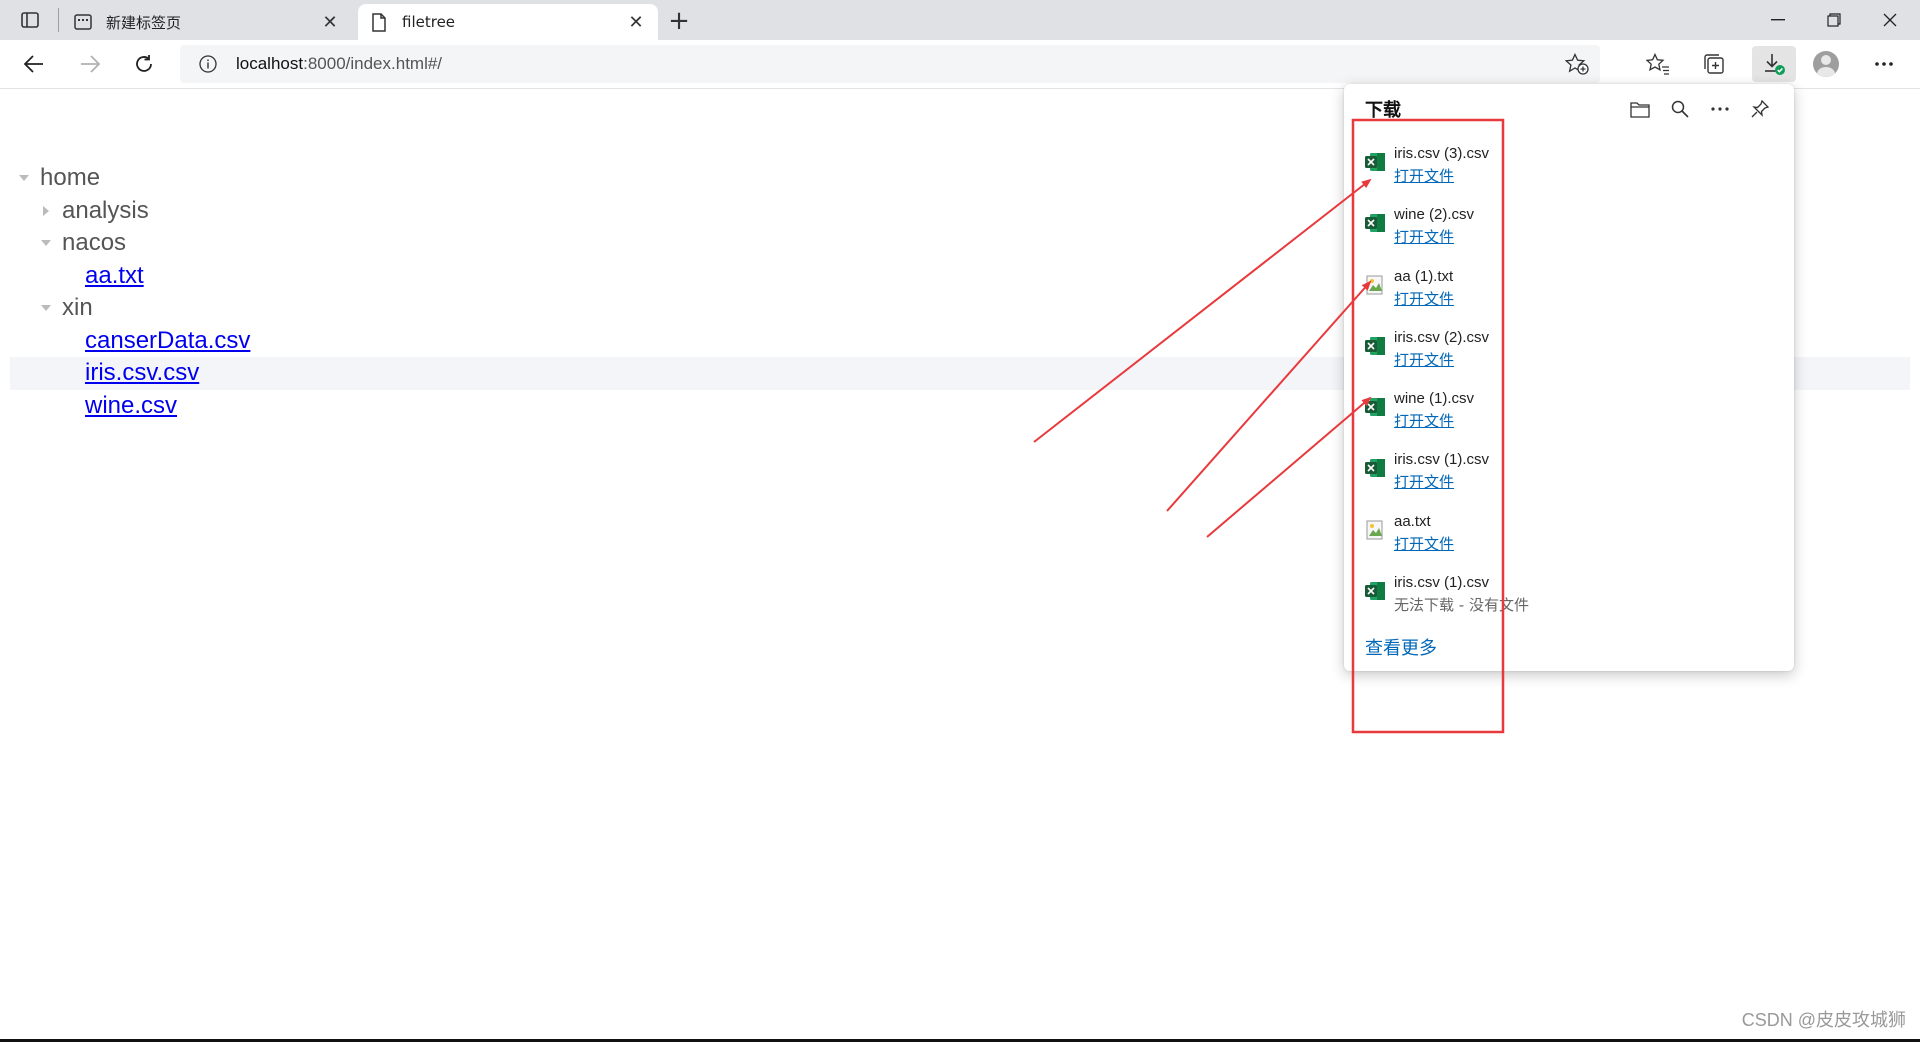 This screenshot has width=1920, height=1042. I want to click on arrow-right-icon, so click(90, 64).